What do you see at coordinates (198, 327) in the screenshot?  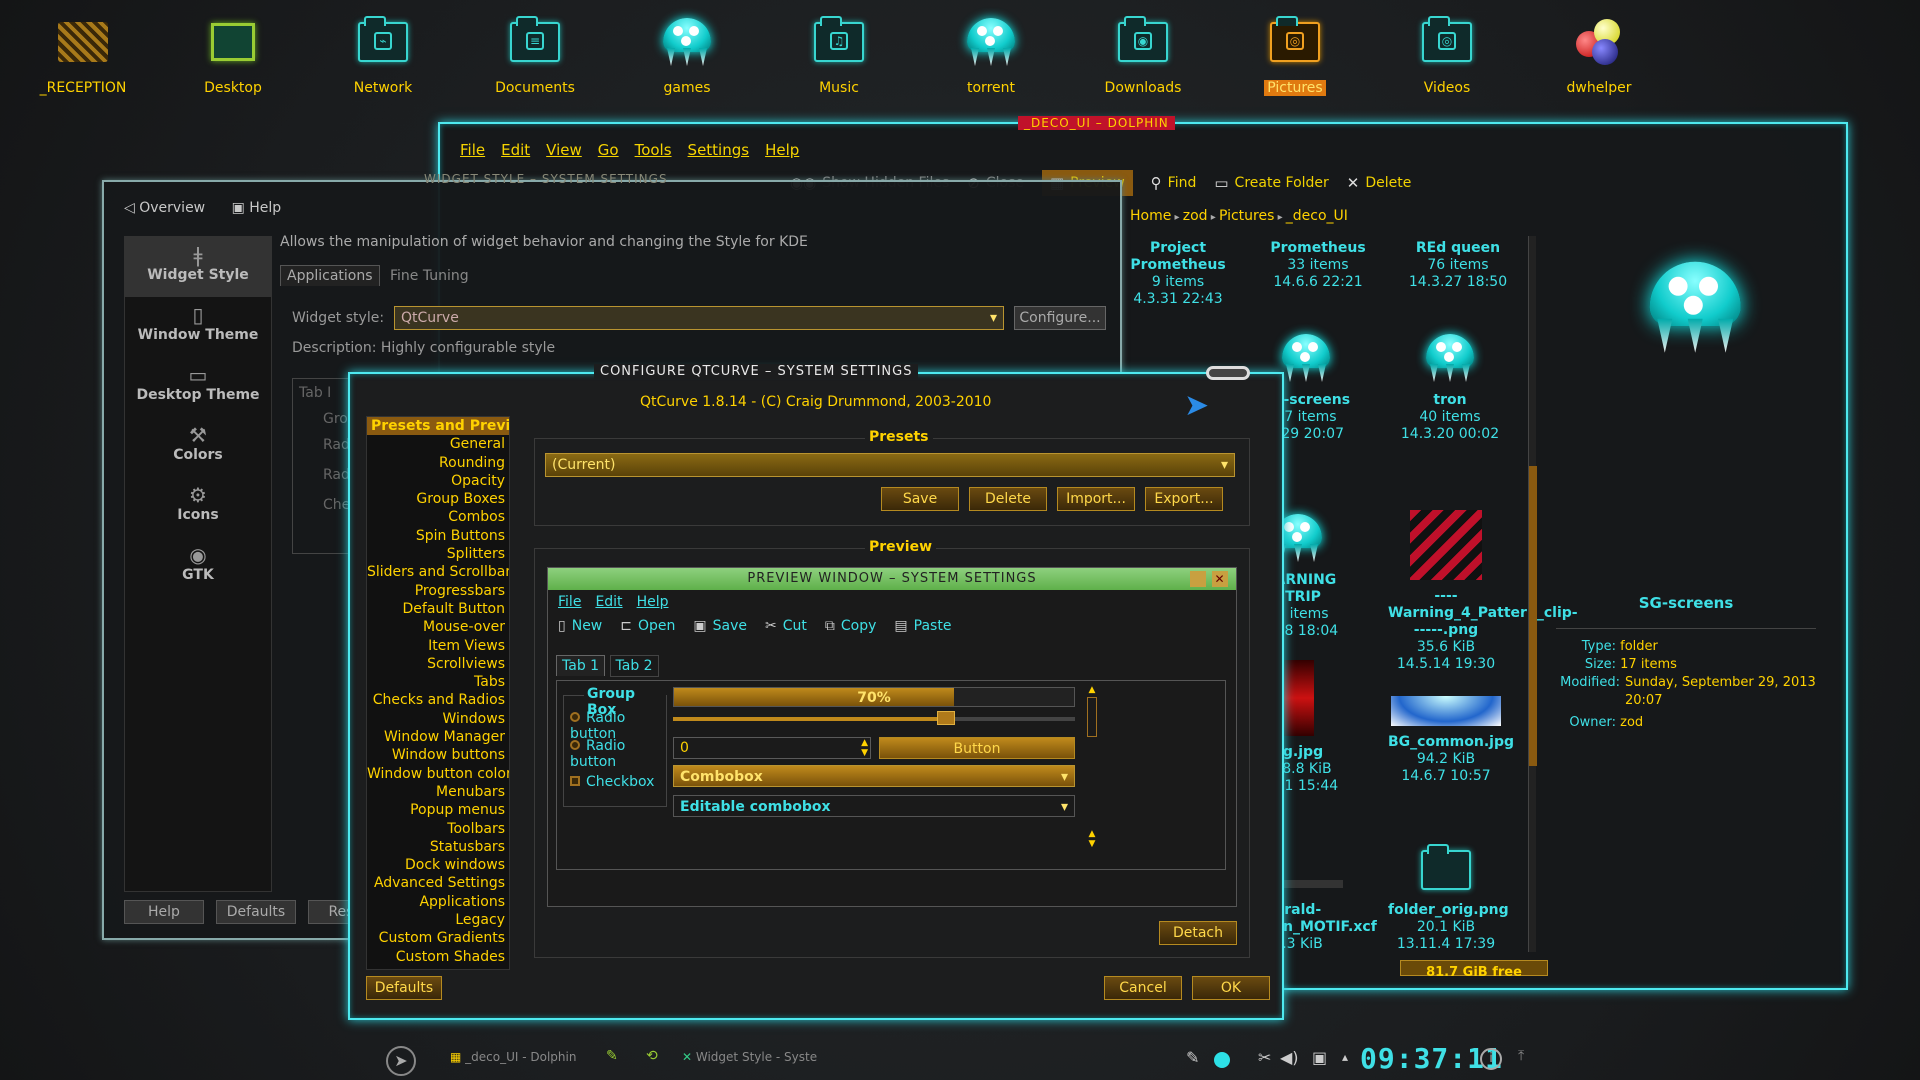 I see `sidebar-item-window-theme: ▯ Window Theme` at bounding box center [198, 327].